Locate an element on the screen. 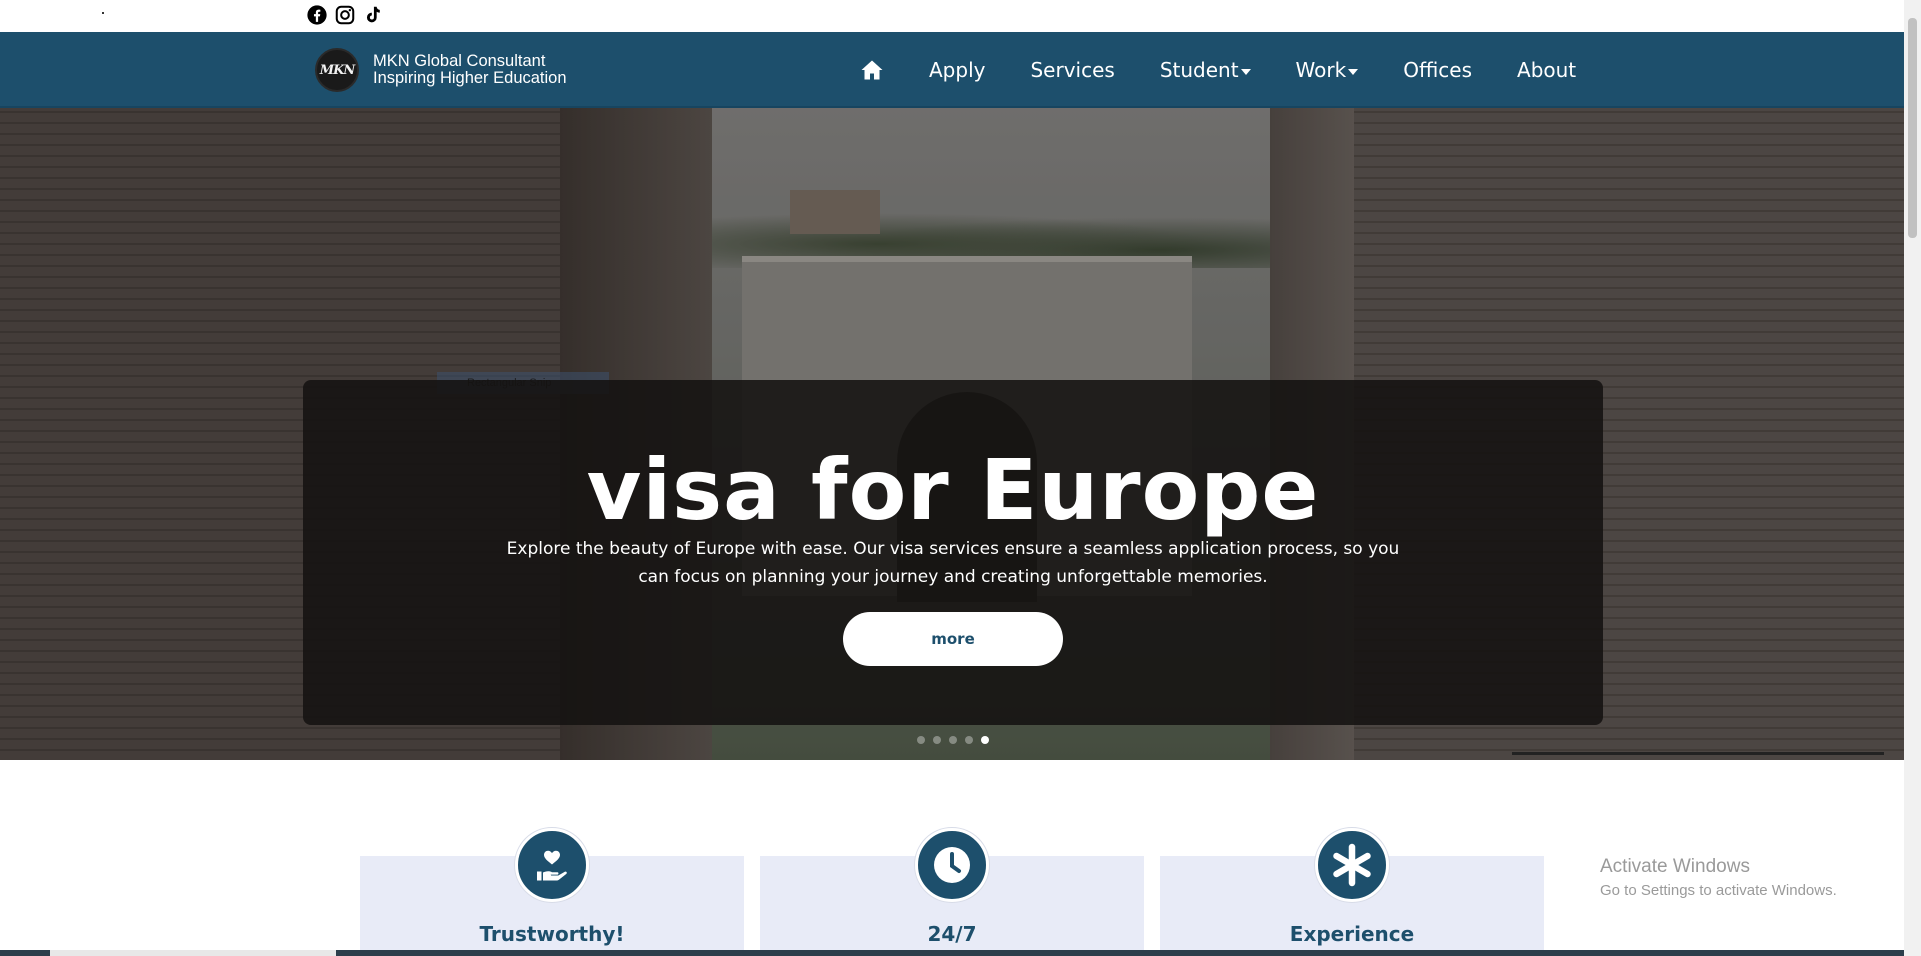 Image resolution: width=1921 pixels, height=956 pixels. watermark-line2: Go to Settings to activate Windows. is located at coordinates (1718, 890).